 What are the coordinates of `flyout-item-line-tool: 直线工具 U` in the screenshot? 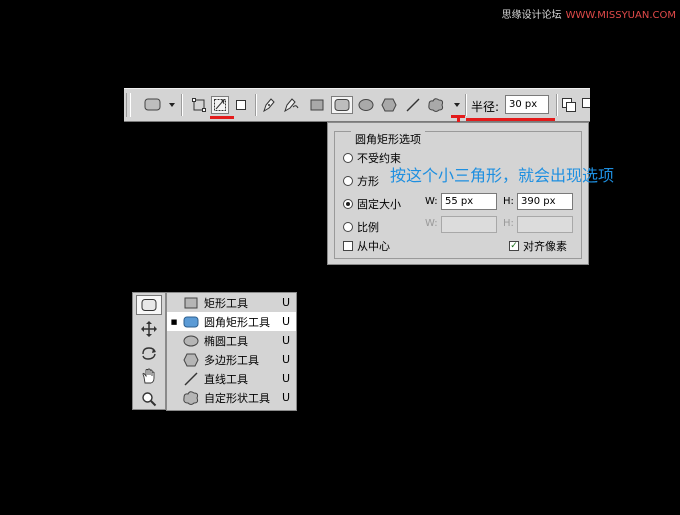 It's located at (231, 378).